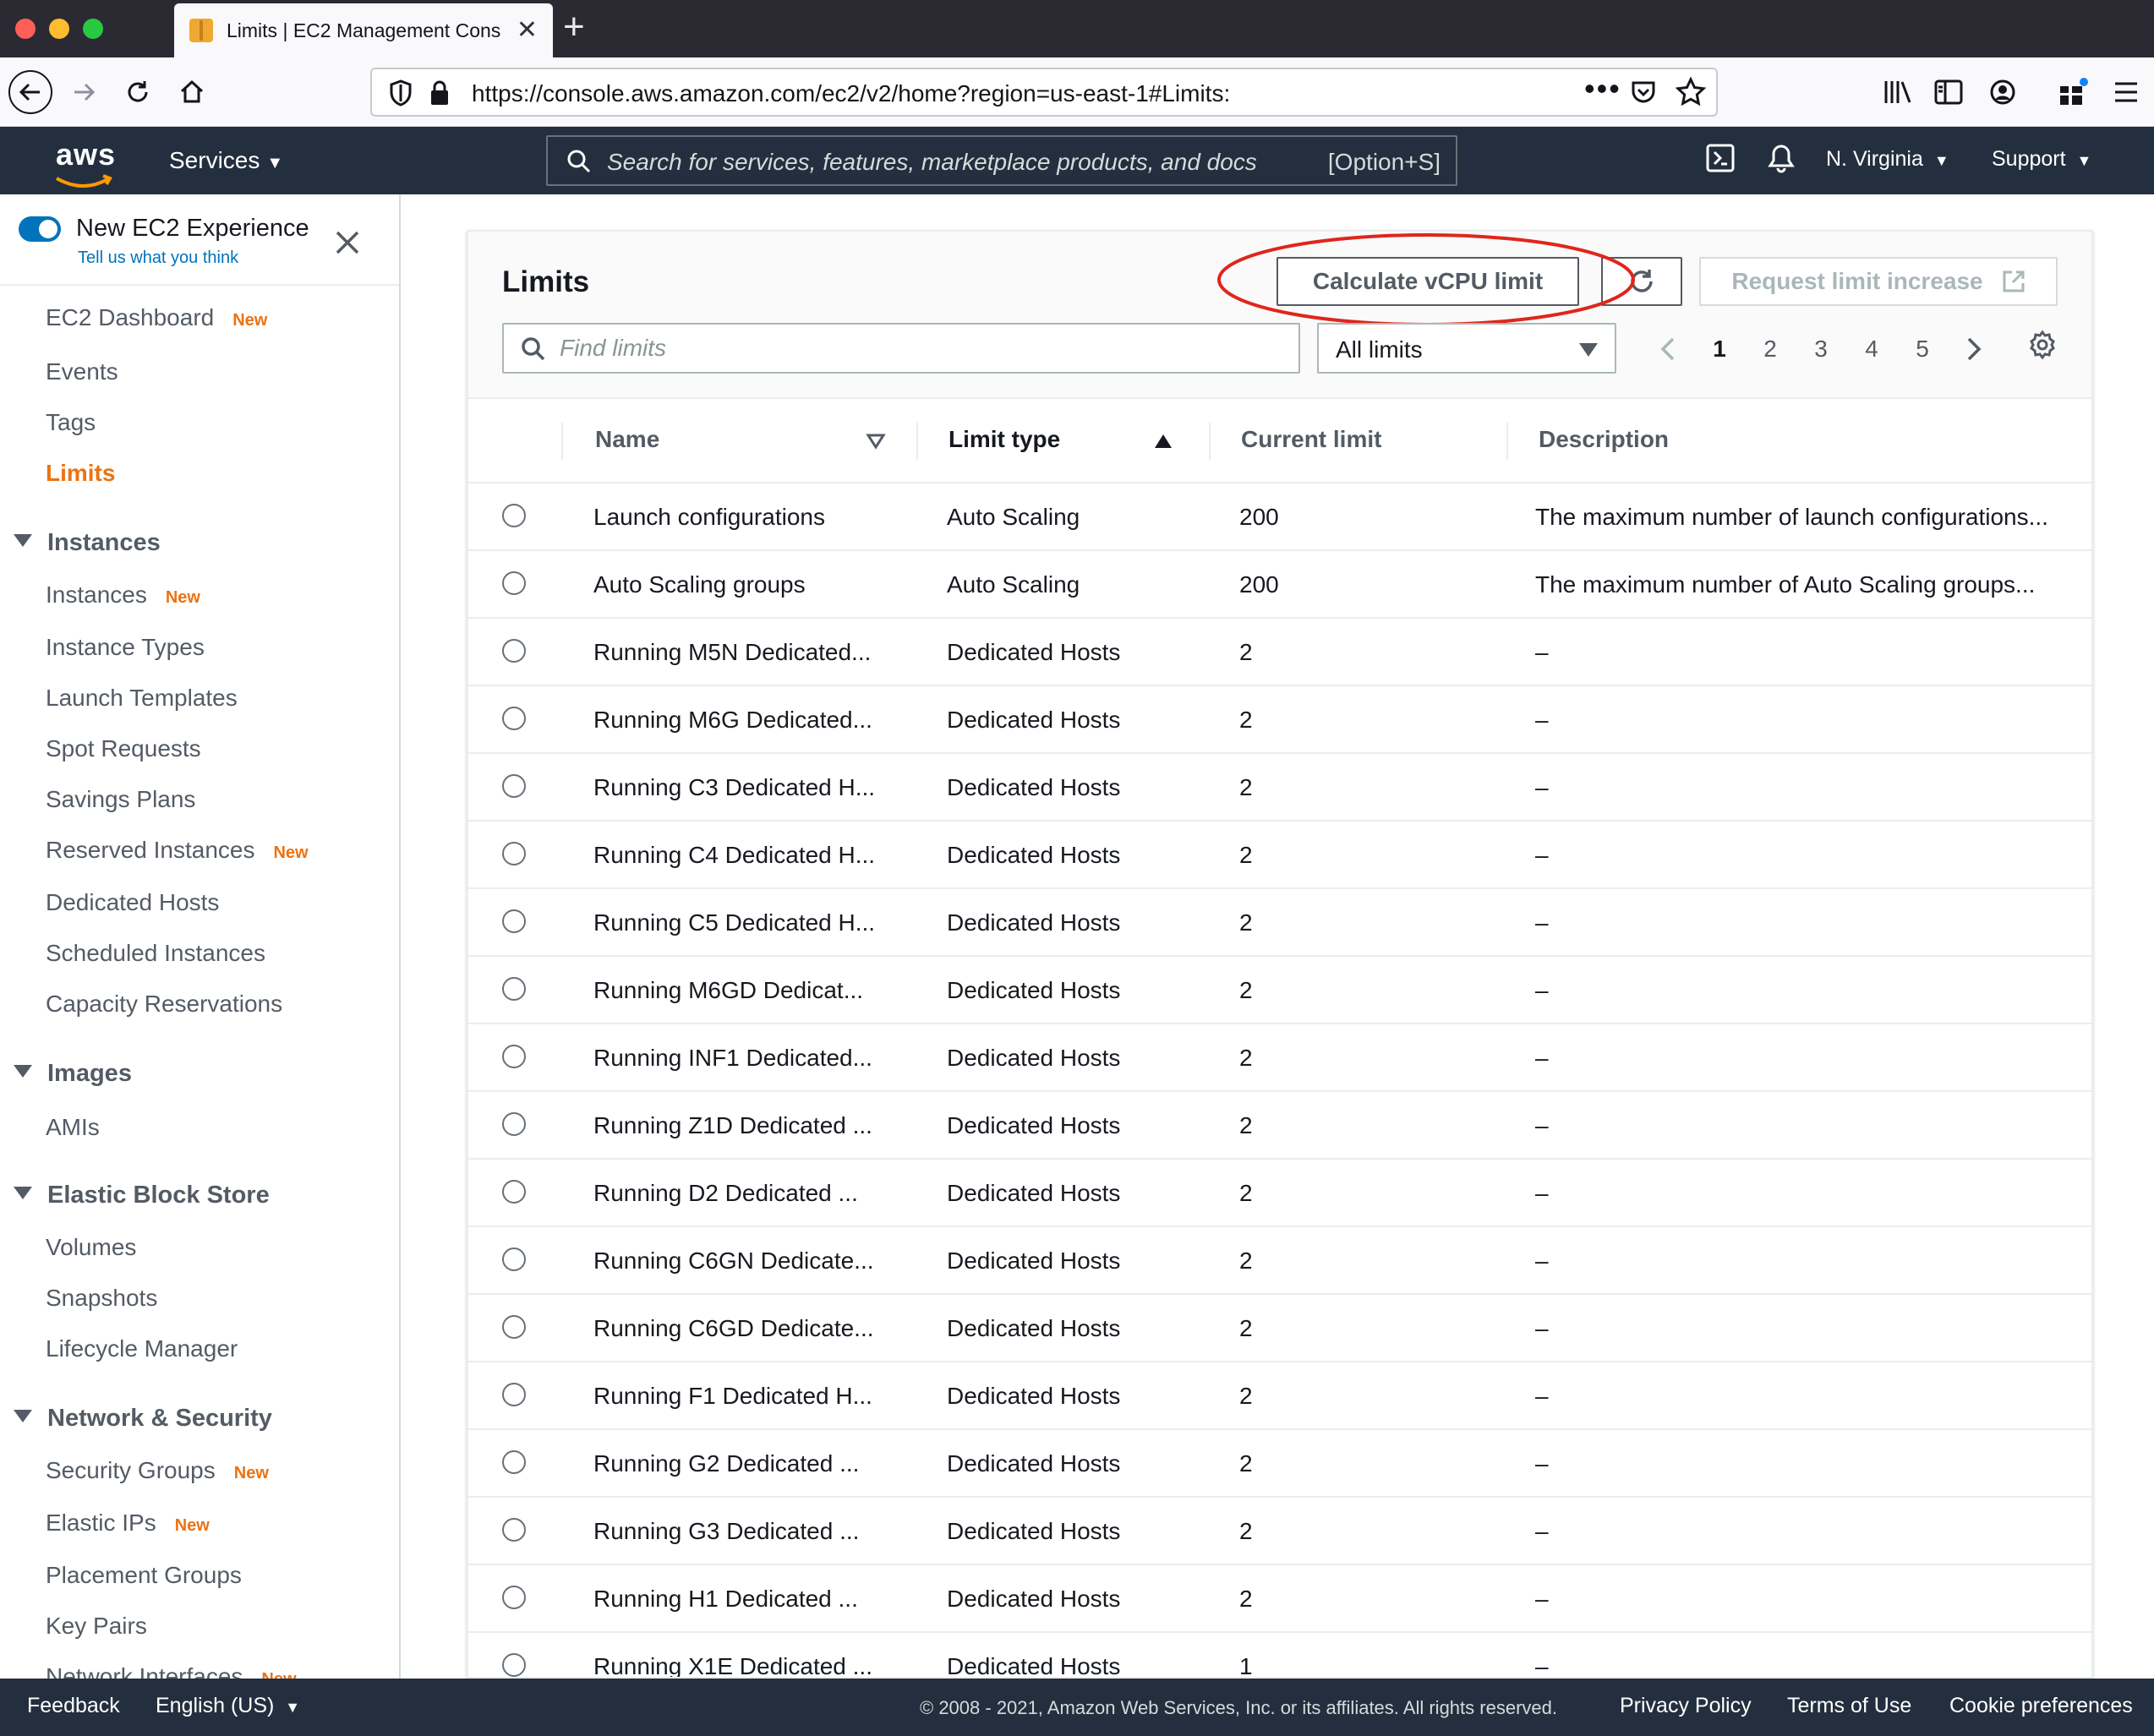  Describe the element at coordinates (574, 27) in the screenshot. I see `new-tab-icon: +` at that location.